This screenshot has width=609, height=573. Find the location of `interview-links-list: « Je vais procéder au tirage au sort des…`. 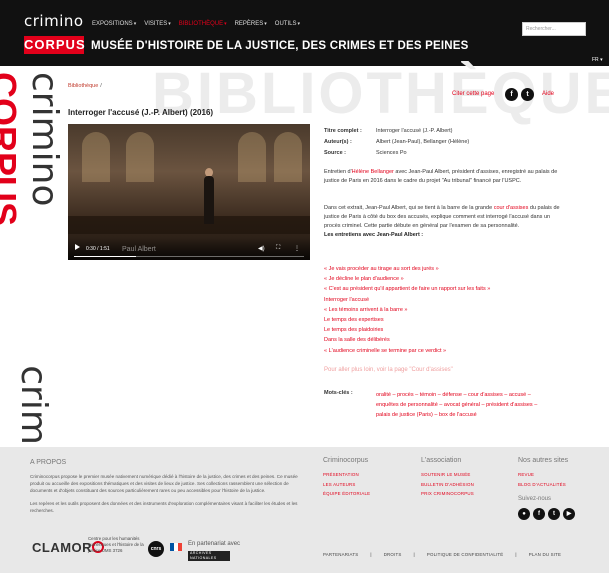

interview-links-list: « Je vais procéder au tirage au sort des… is located at coordinates (407, 310).